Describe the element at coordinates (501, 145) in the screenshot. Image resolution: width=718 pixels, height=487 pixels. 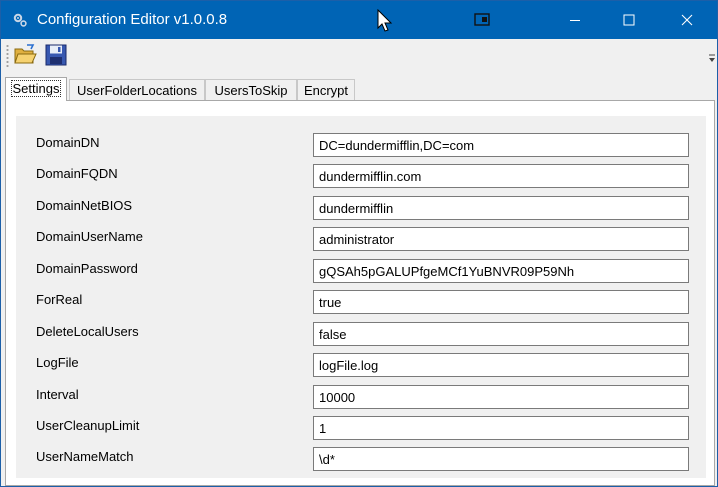
I see `domain-dn-field` at that location.